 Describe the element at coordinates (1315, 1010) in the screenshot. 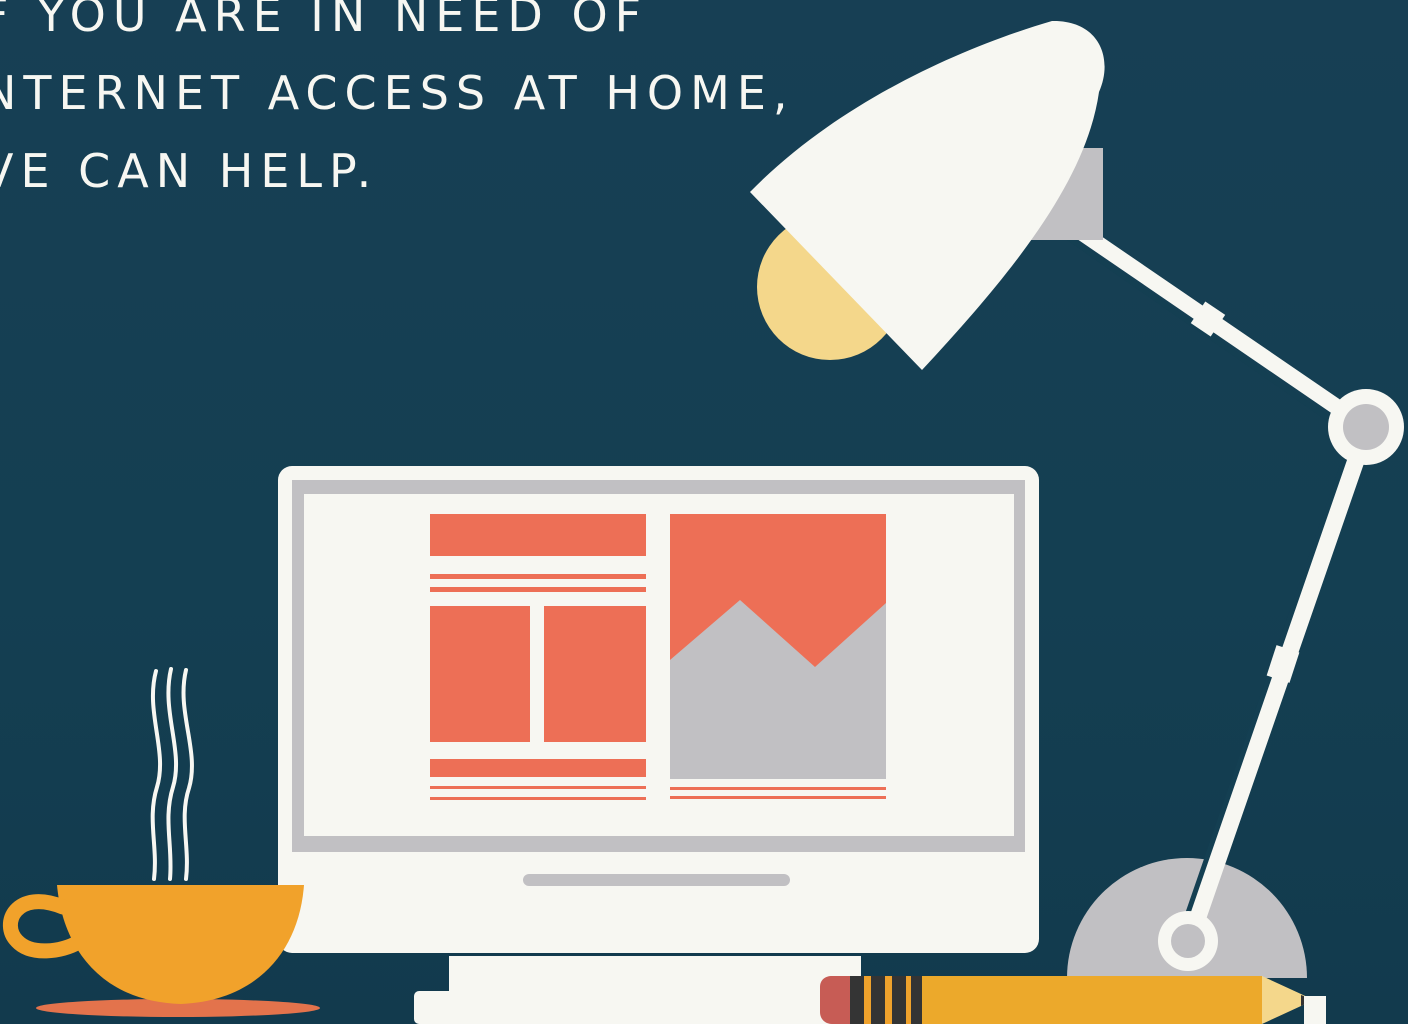

I see `paper-edge` at that location.